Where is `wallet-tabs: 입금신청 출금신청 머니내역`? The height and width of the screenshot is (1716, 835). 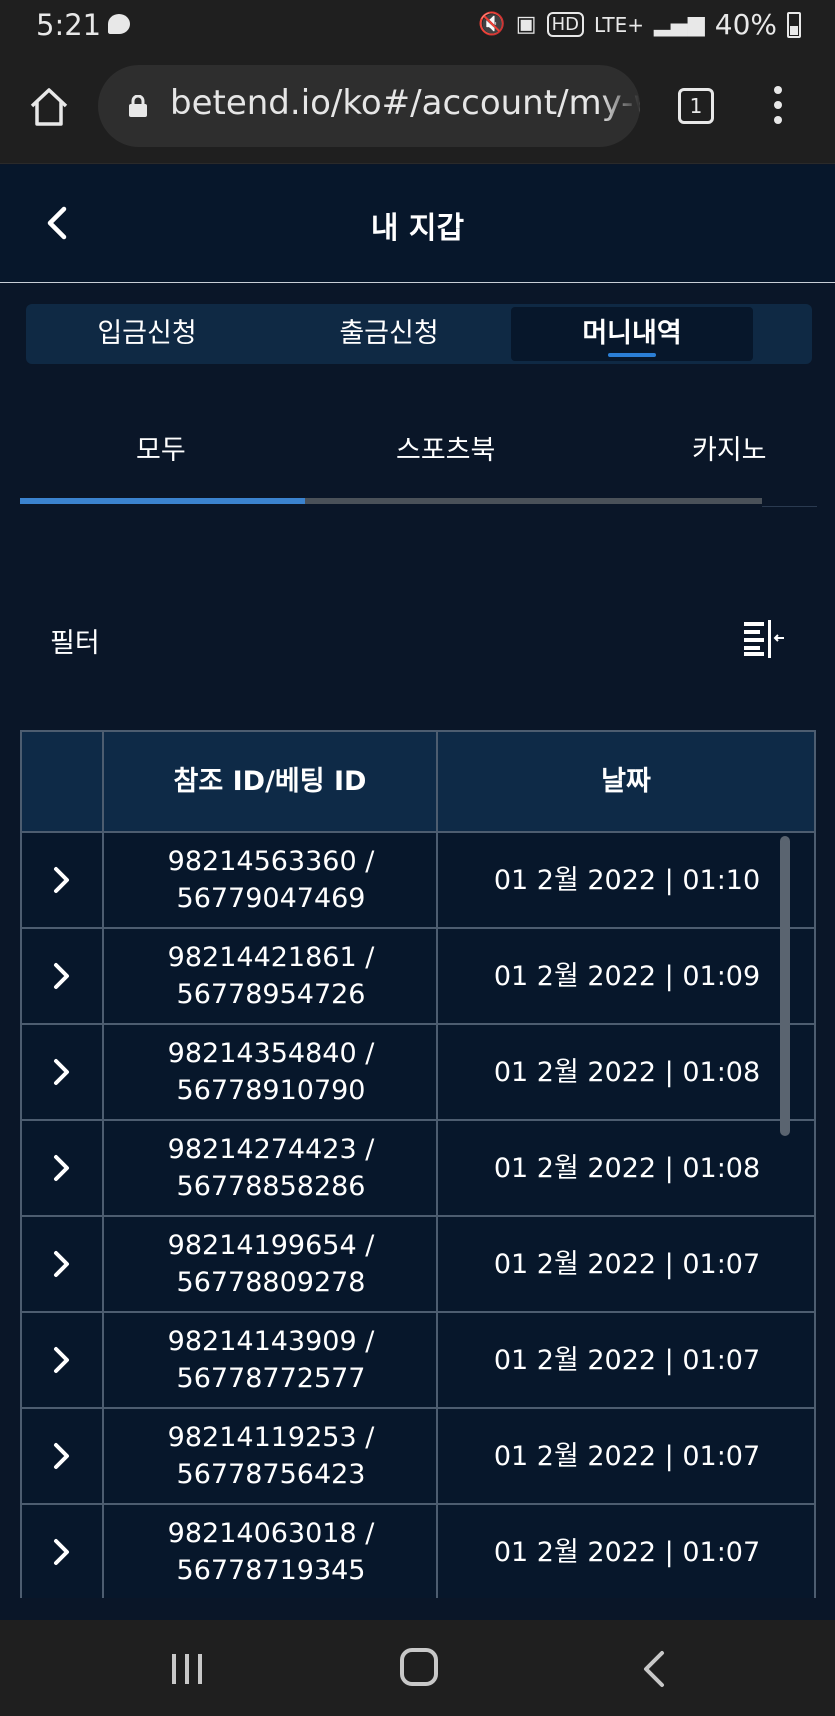
wallet-tabs: 입금신청 출금신청 머니내역 is located at coordinates (419, 334).